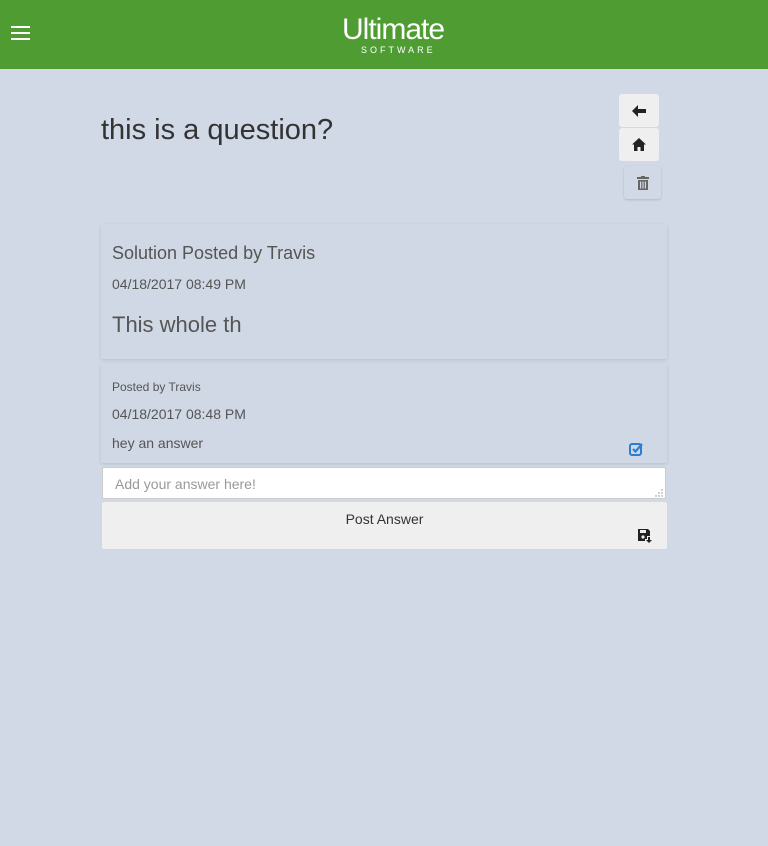 The image size is (768, 846). I want to click on save-icon, so click(645, 536).